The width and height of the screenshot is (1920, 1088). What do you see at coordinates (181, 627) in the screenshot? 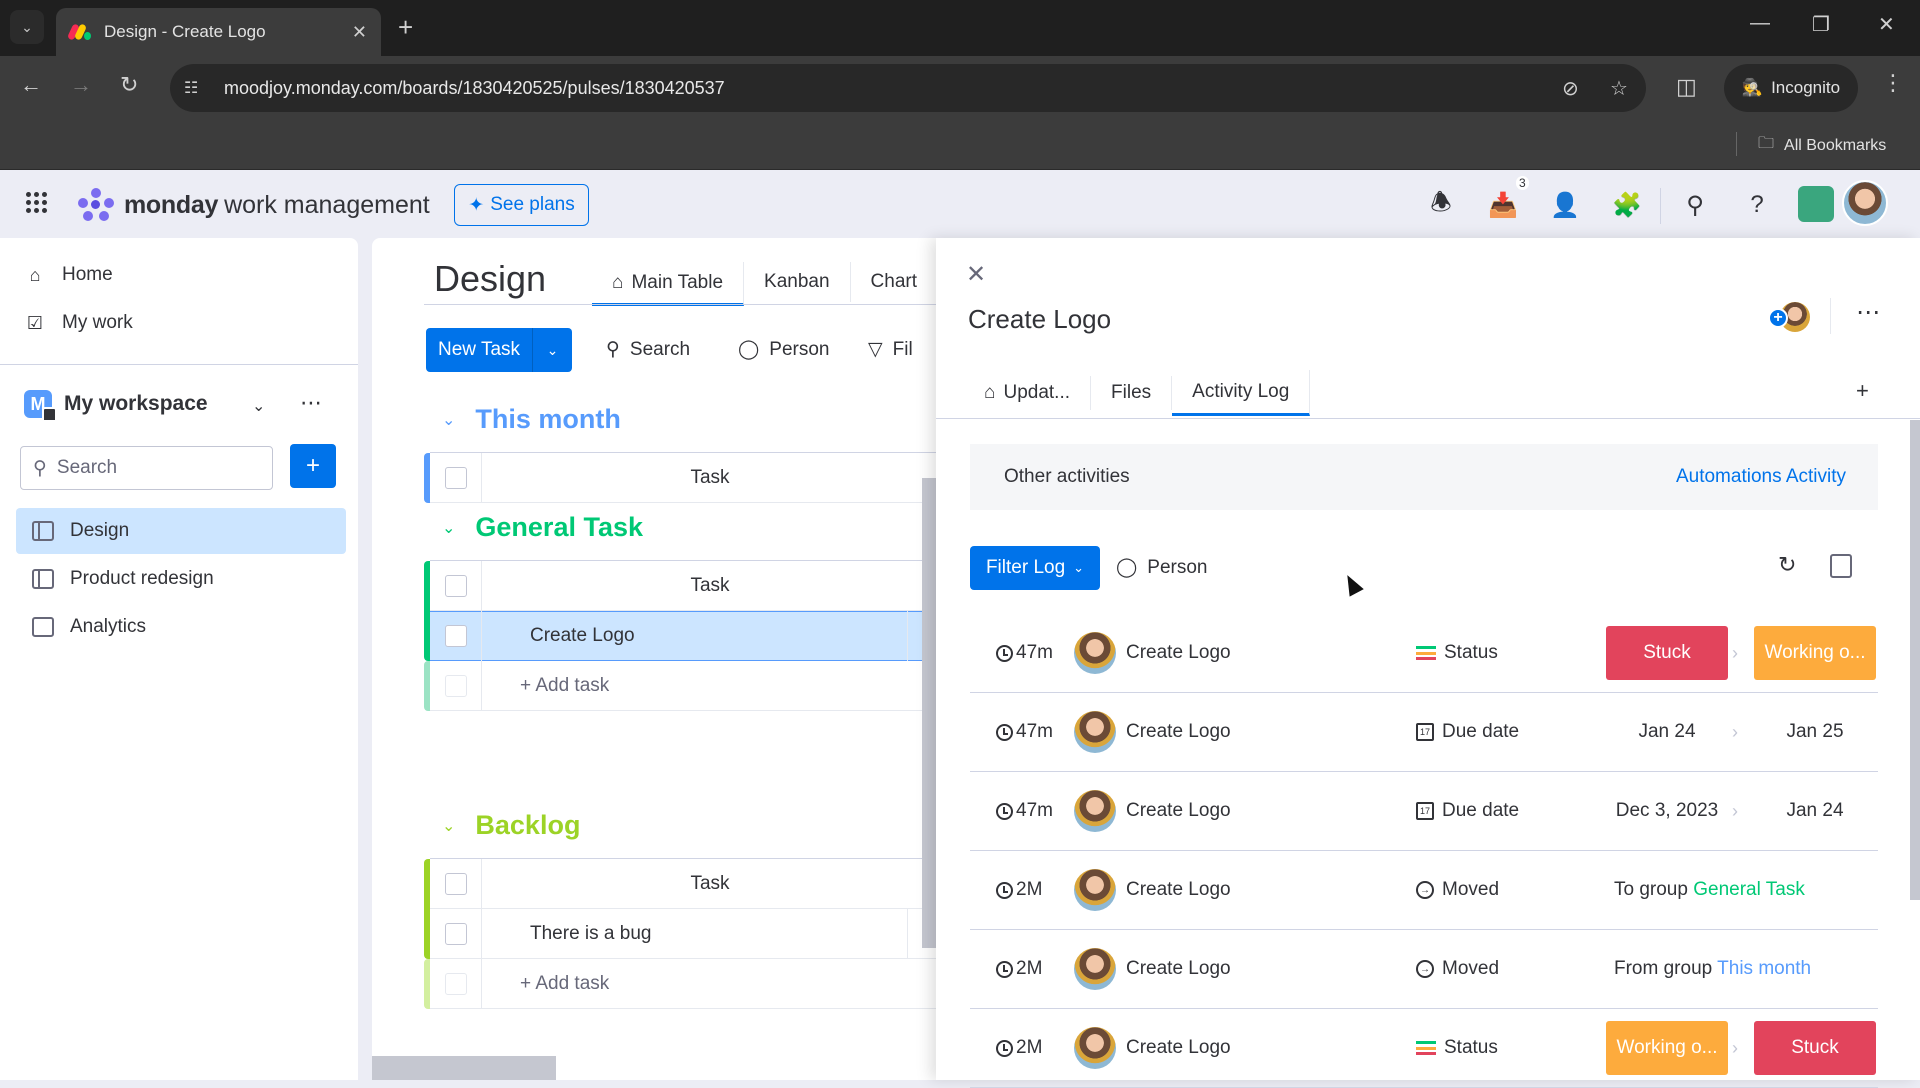
I see `sidebar-board-analytics: Analytics` at bounding box center [181, 627].